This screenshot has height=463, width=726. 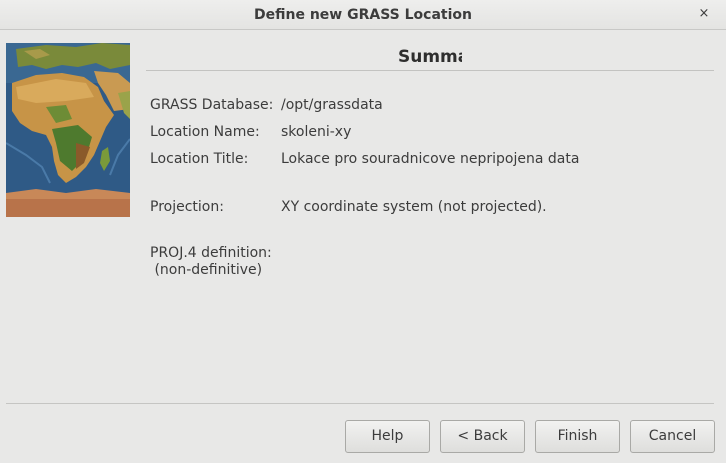 I want to click on title-bar: Define new GRASS Location ×, so click(x=363, y=15).